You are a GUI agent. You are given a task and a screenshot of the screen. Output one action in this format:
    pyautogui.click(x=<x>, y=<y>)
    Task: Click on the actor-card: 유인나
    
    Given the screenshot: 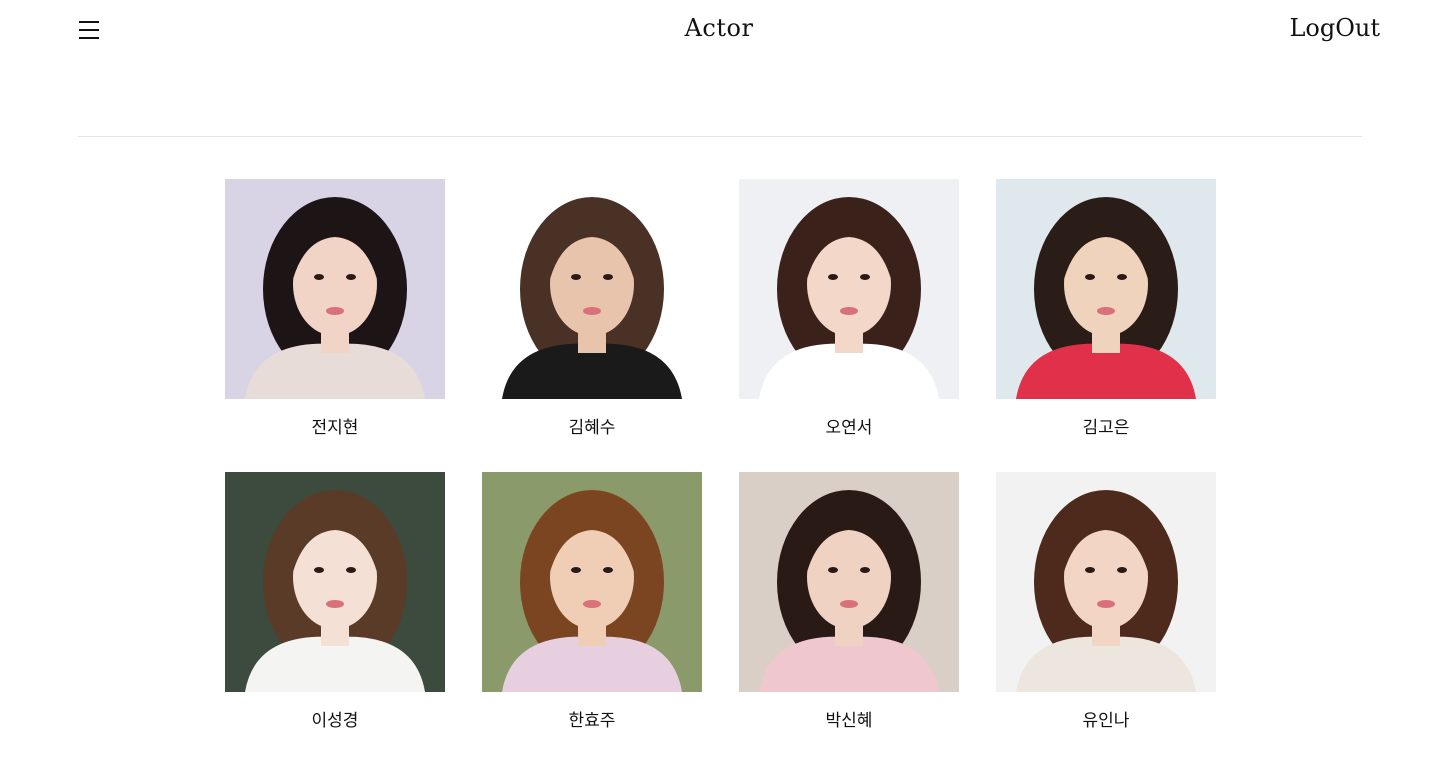 What is the action you would take?
    pyautogui.click(x=1106, y=603)
    